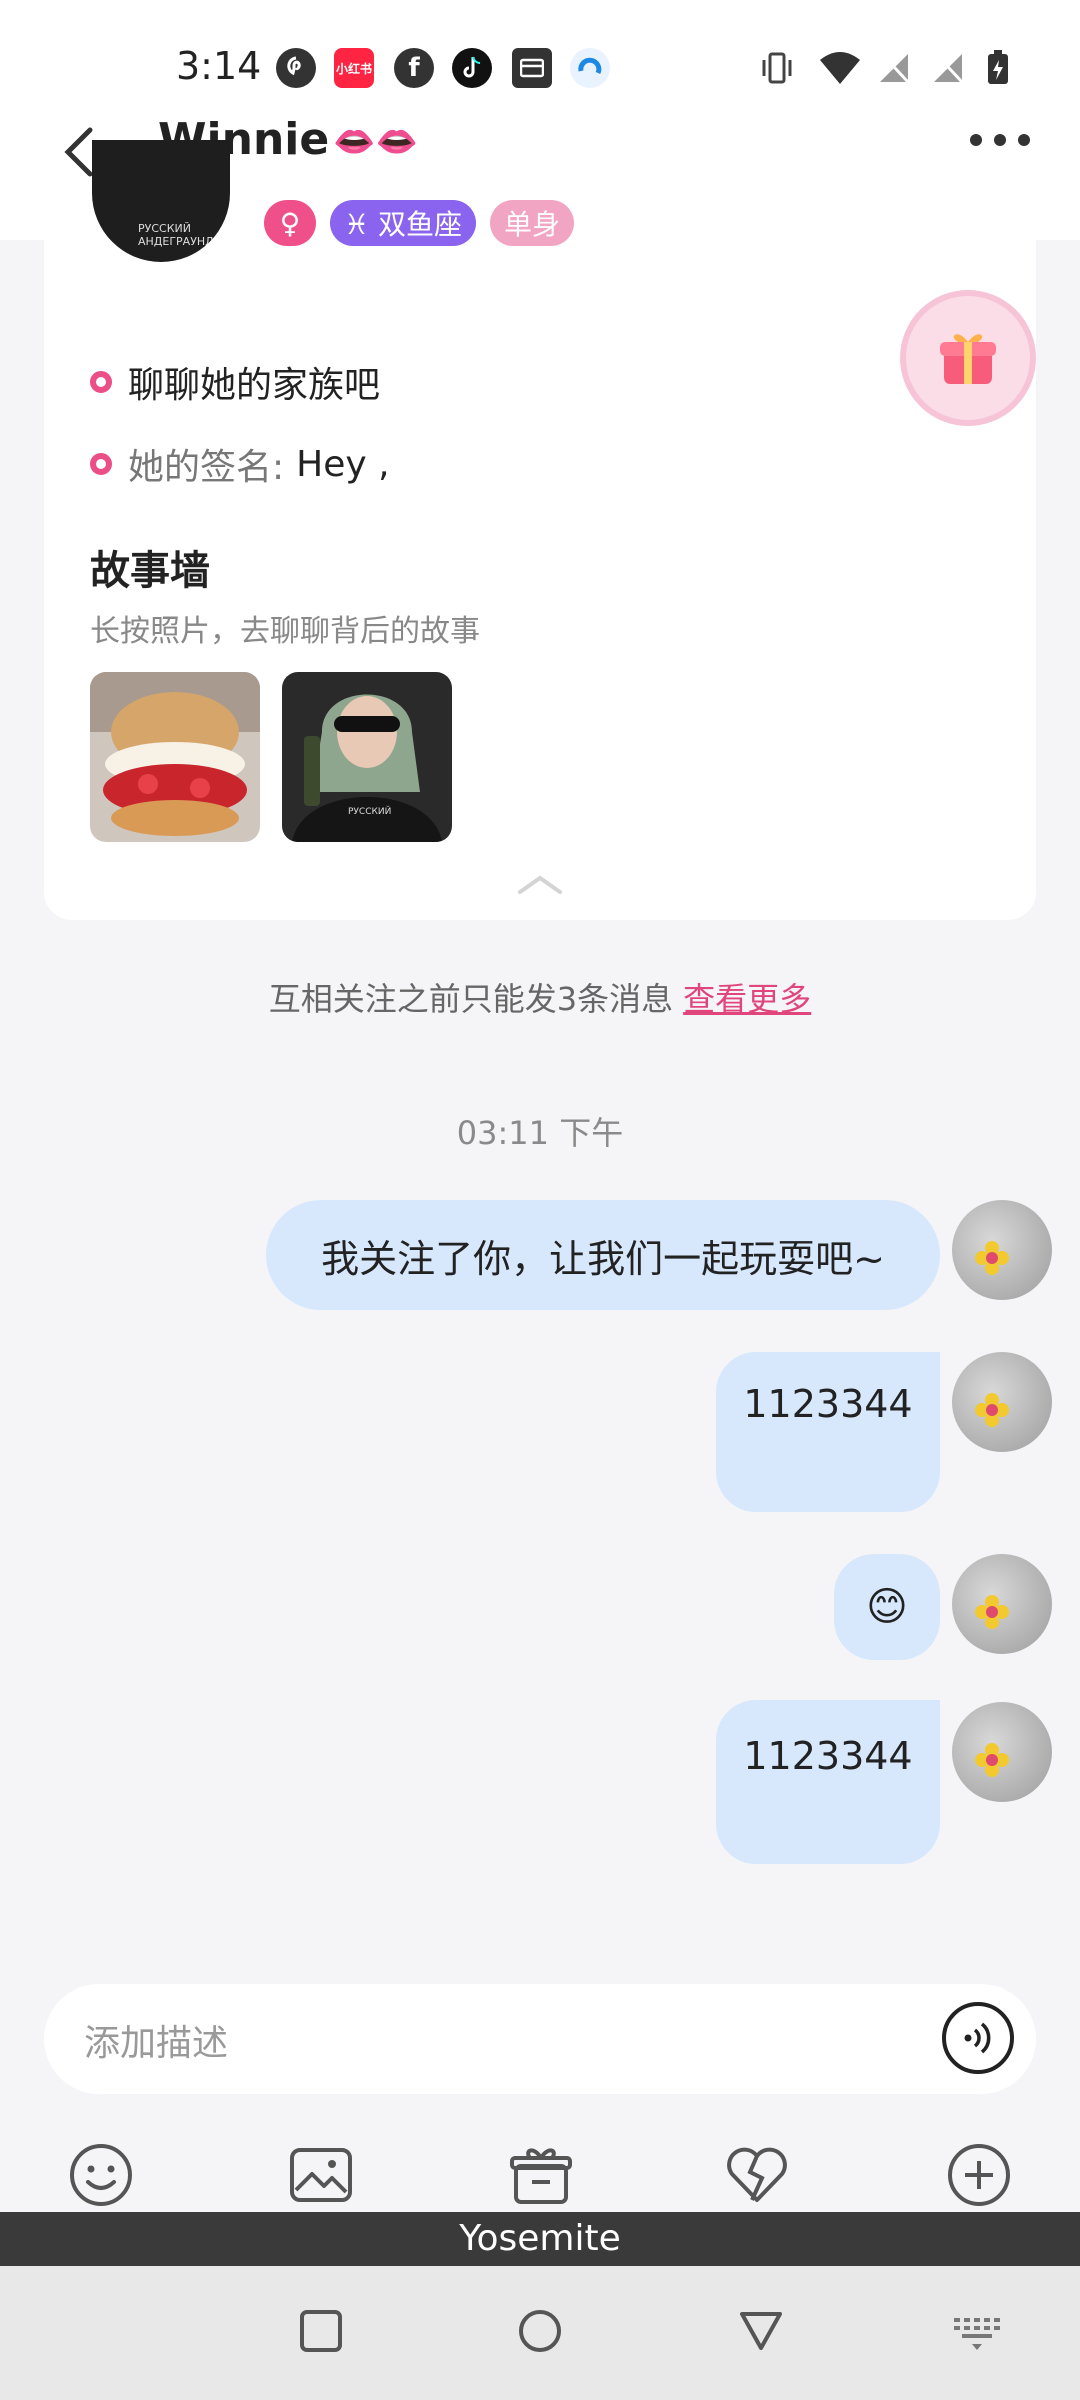  Describe the element at coordinates (156, 2040) in the screenshot. I see `message-input: 添加描述` at that location.